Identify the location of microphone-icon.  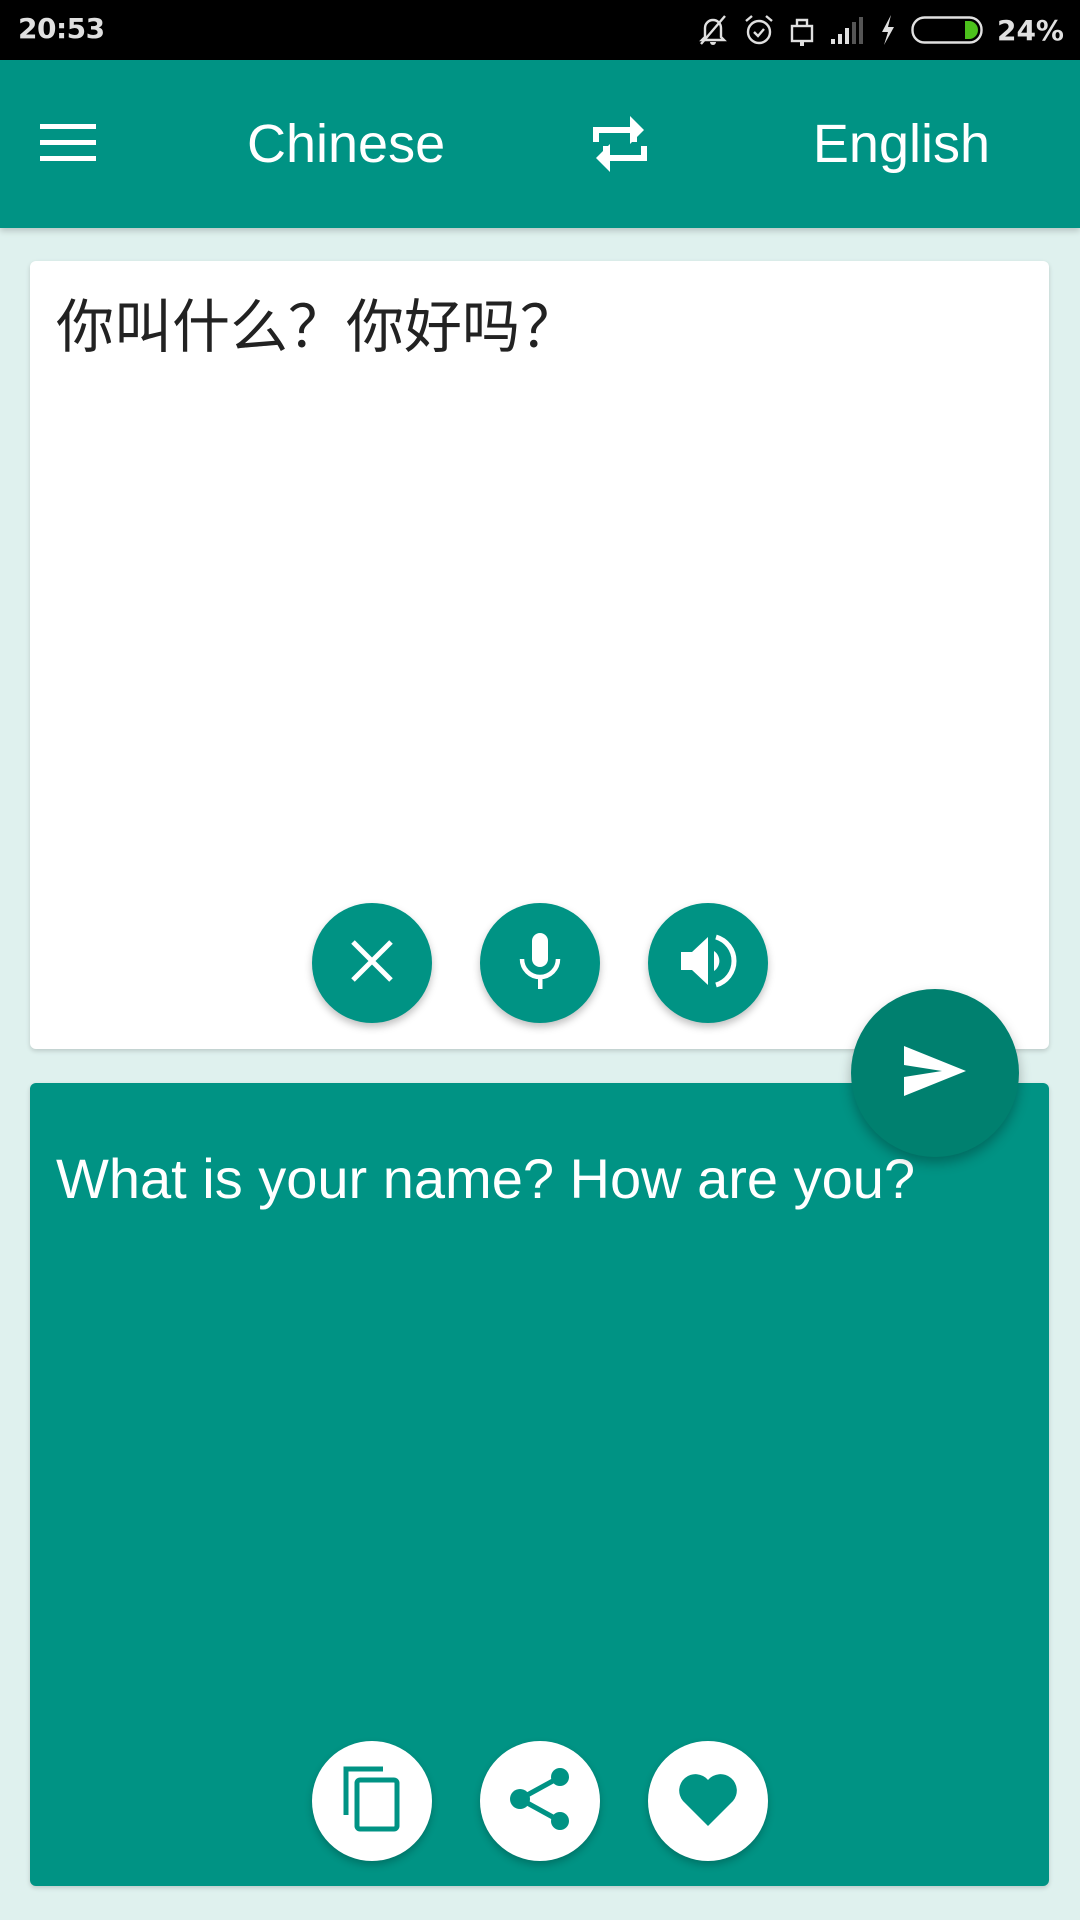
(540, 963).